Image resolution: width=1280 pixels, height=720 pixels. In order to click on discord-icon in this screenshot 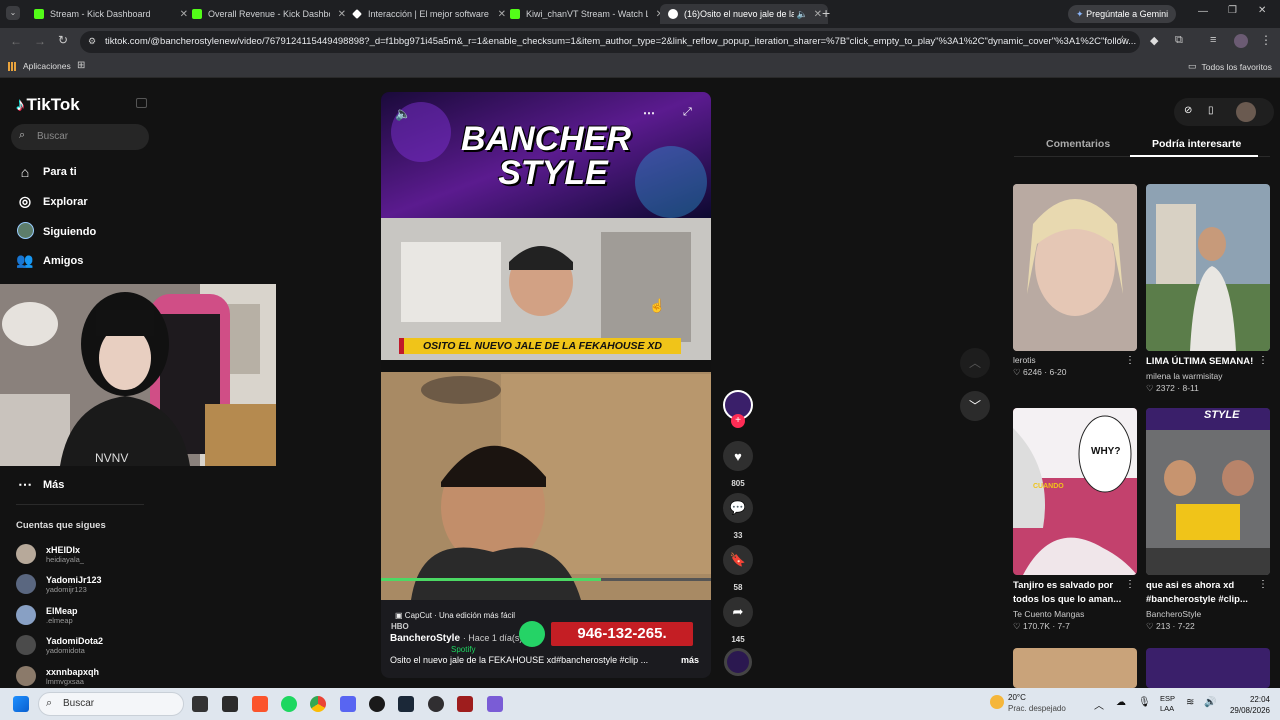, I will do `click(348, 704)`.